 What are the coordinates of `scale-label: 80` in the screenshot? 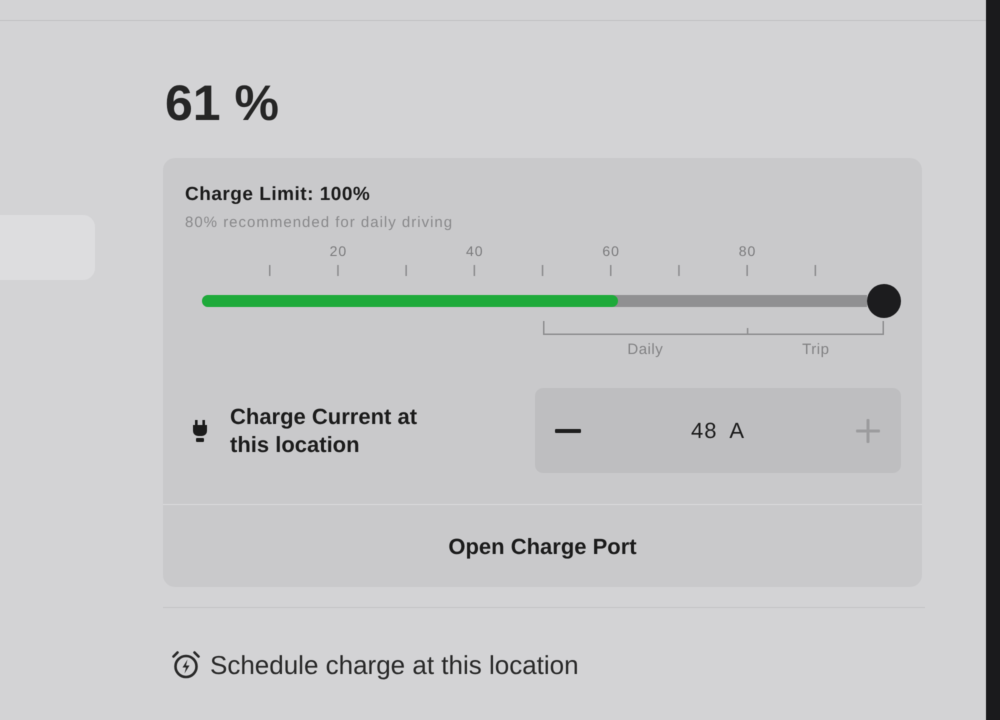 It's located at (747, 251).